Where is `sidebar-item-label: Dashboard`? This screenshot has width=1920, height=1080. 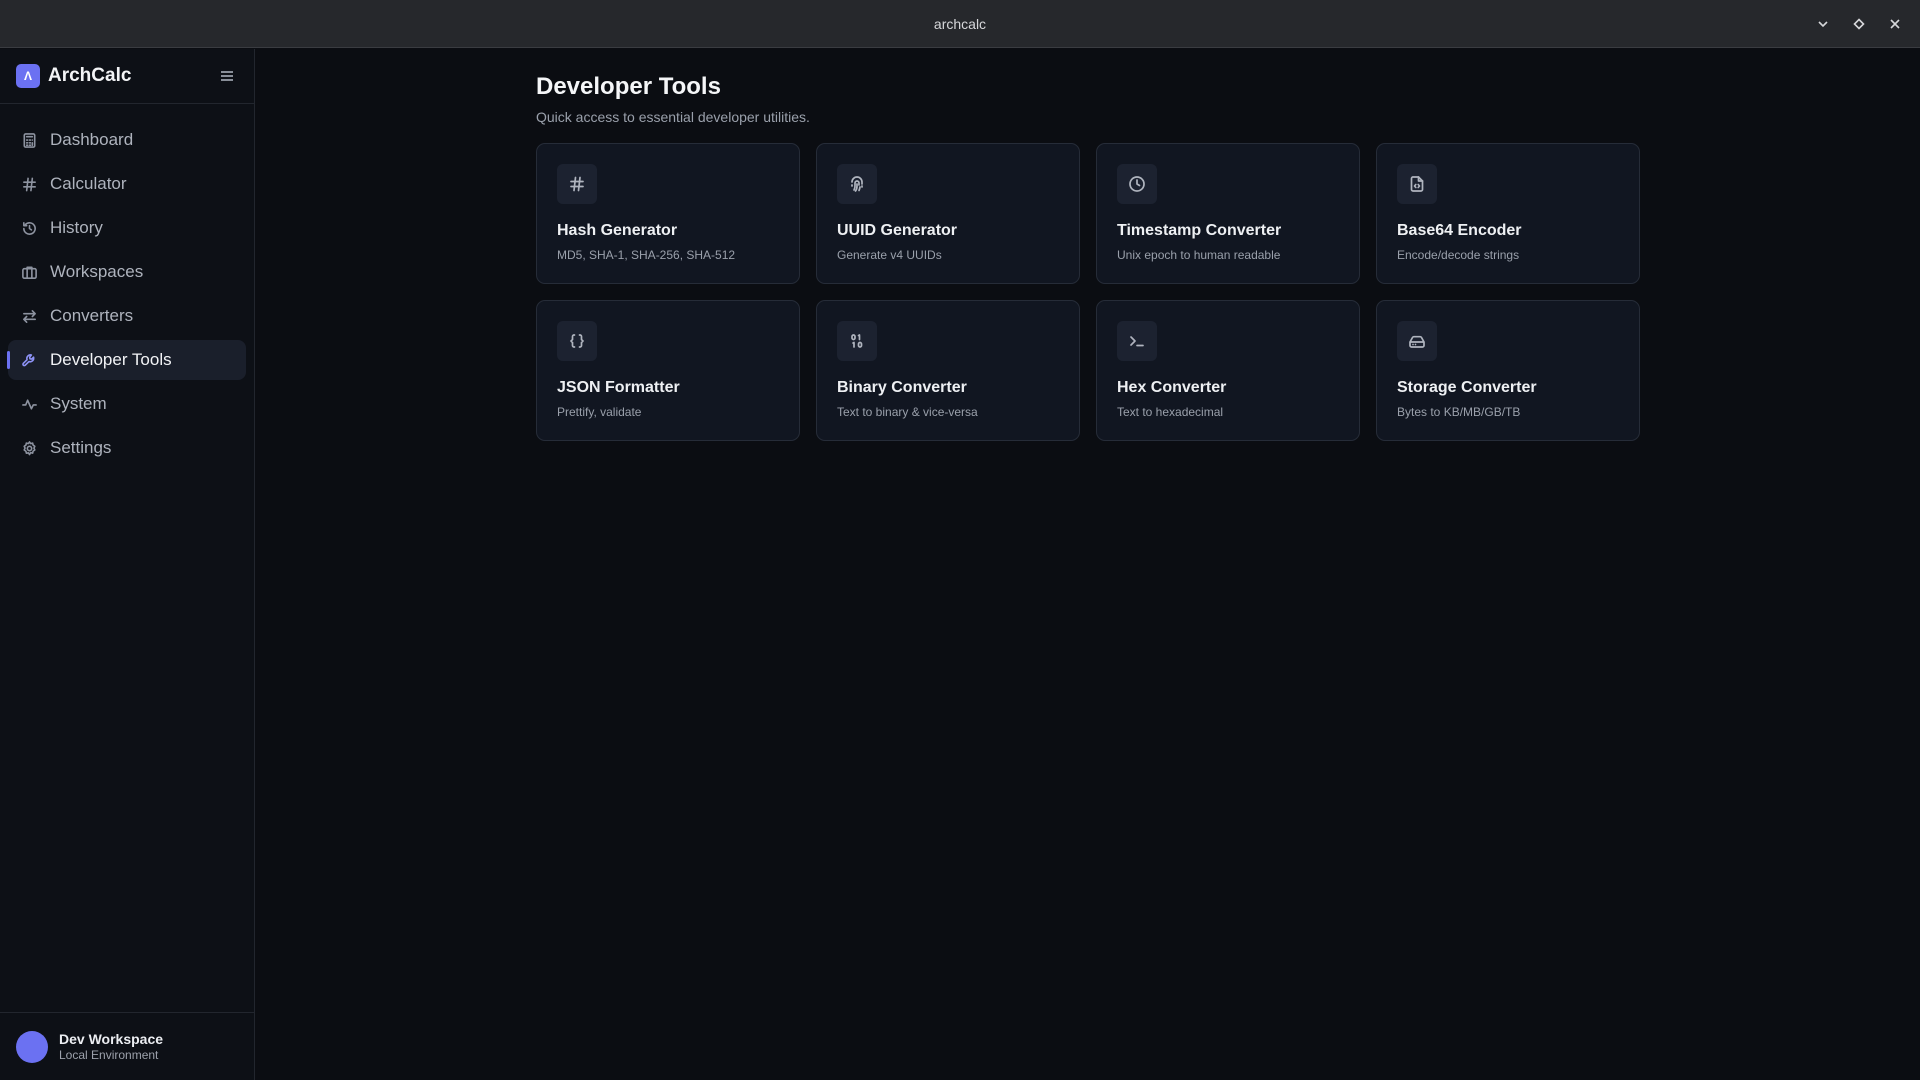 sidebar-item-label: Dashboard is located at coordinates (92, 139).